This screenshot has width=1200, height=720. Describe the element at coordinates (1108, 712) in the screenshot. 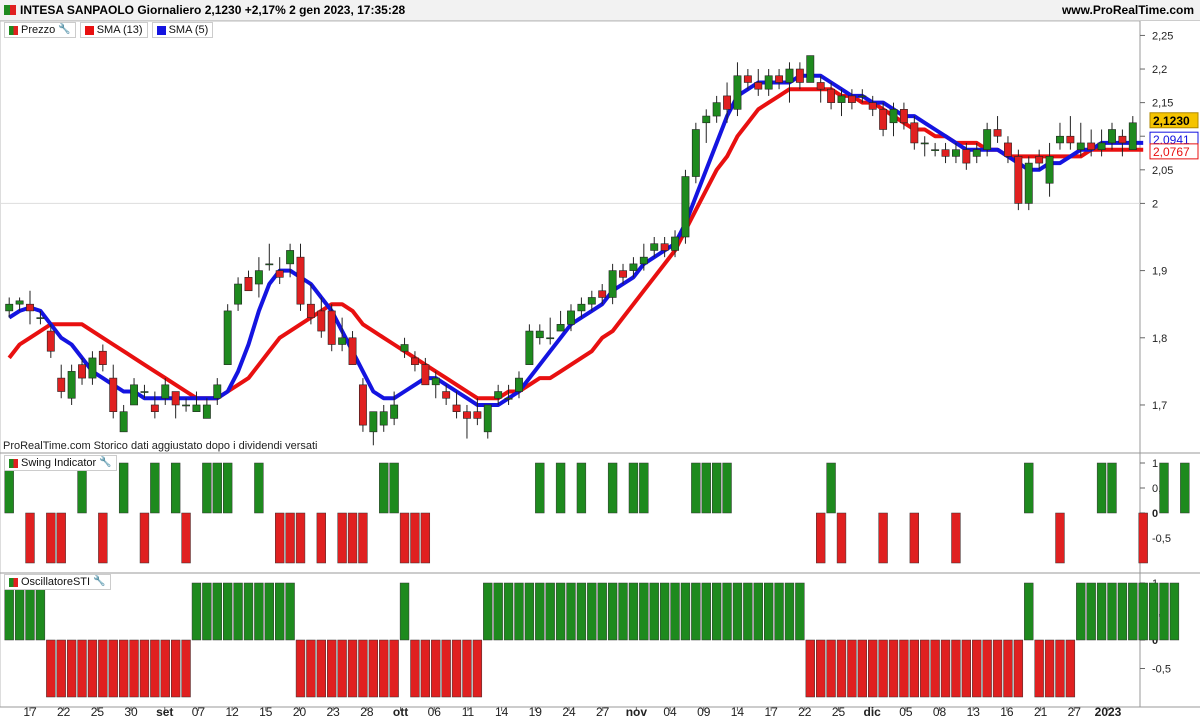

I see `x-tick-label: 2023` at that location.